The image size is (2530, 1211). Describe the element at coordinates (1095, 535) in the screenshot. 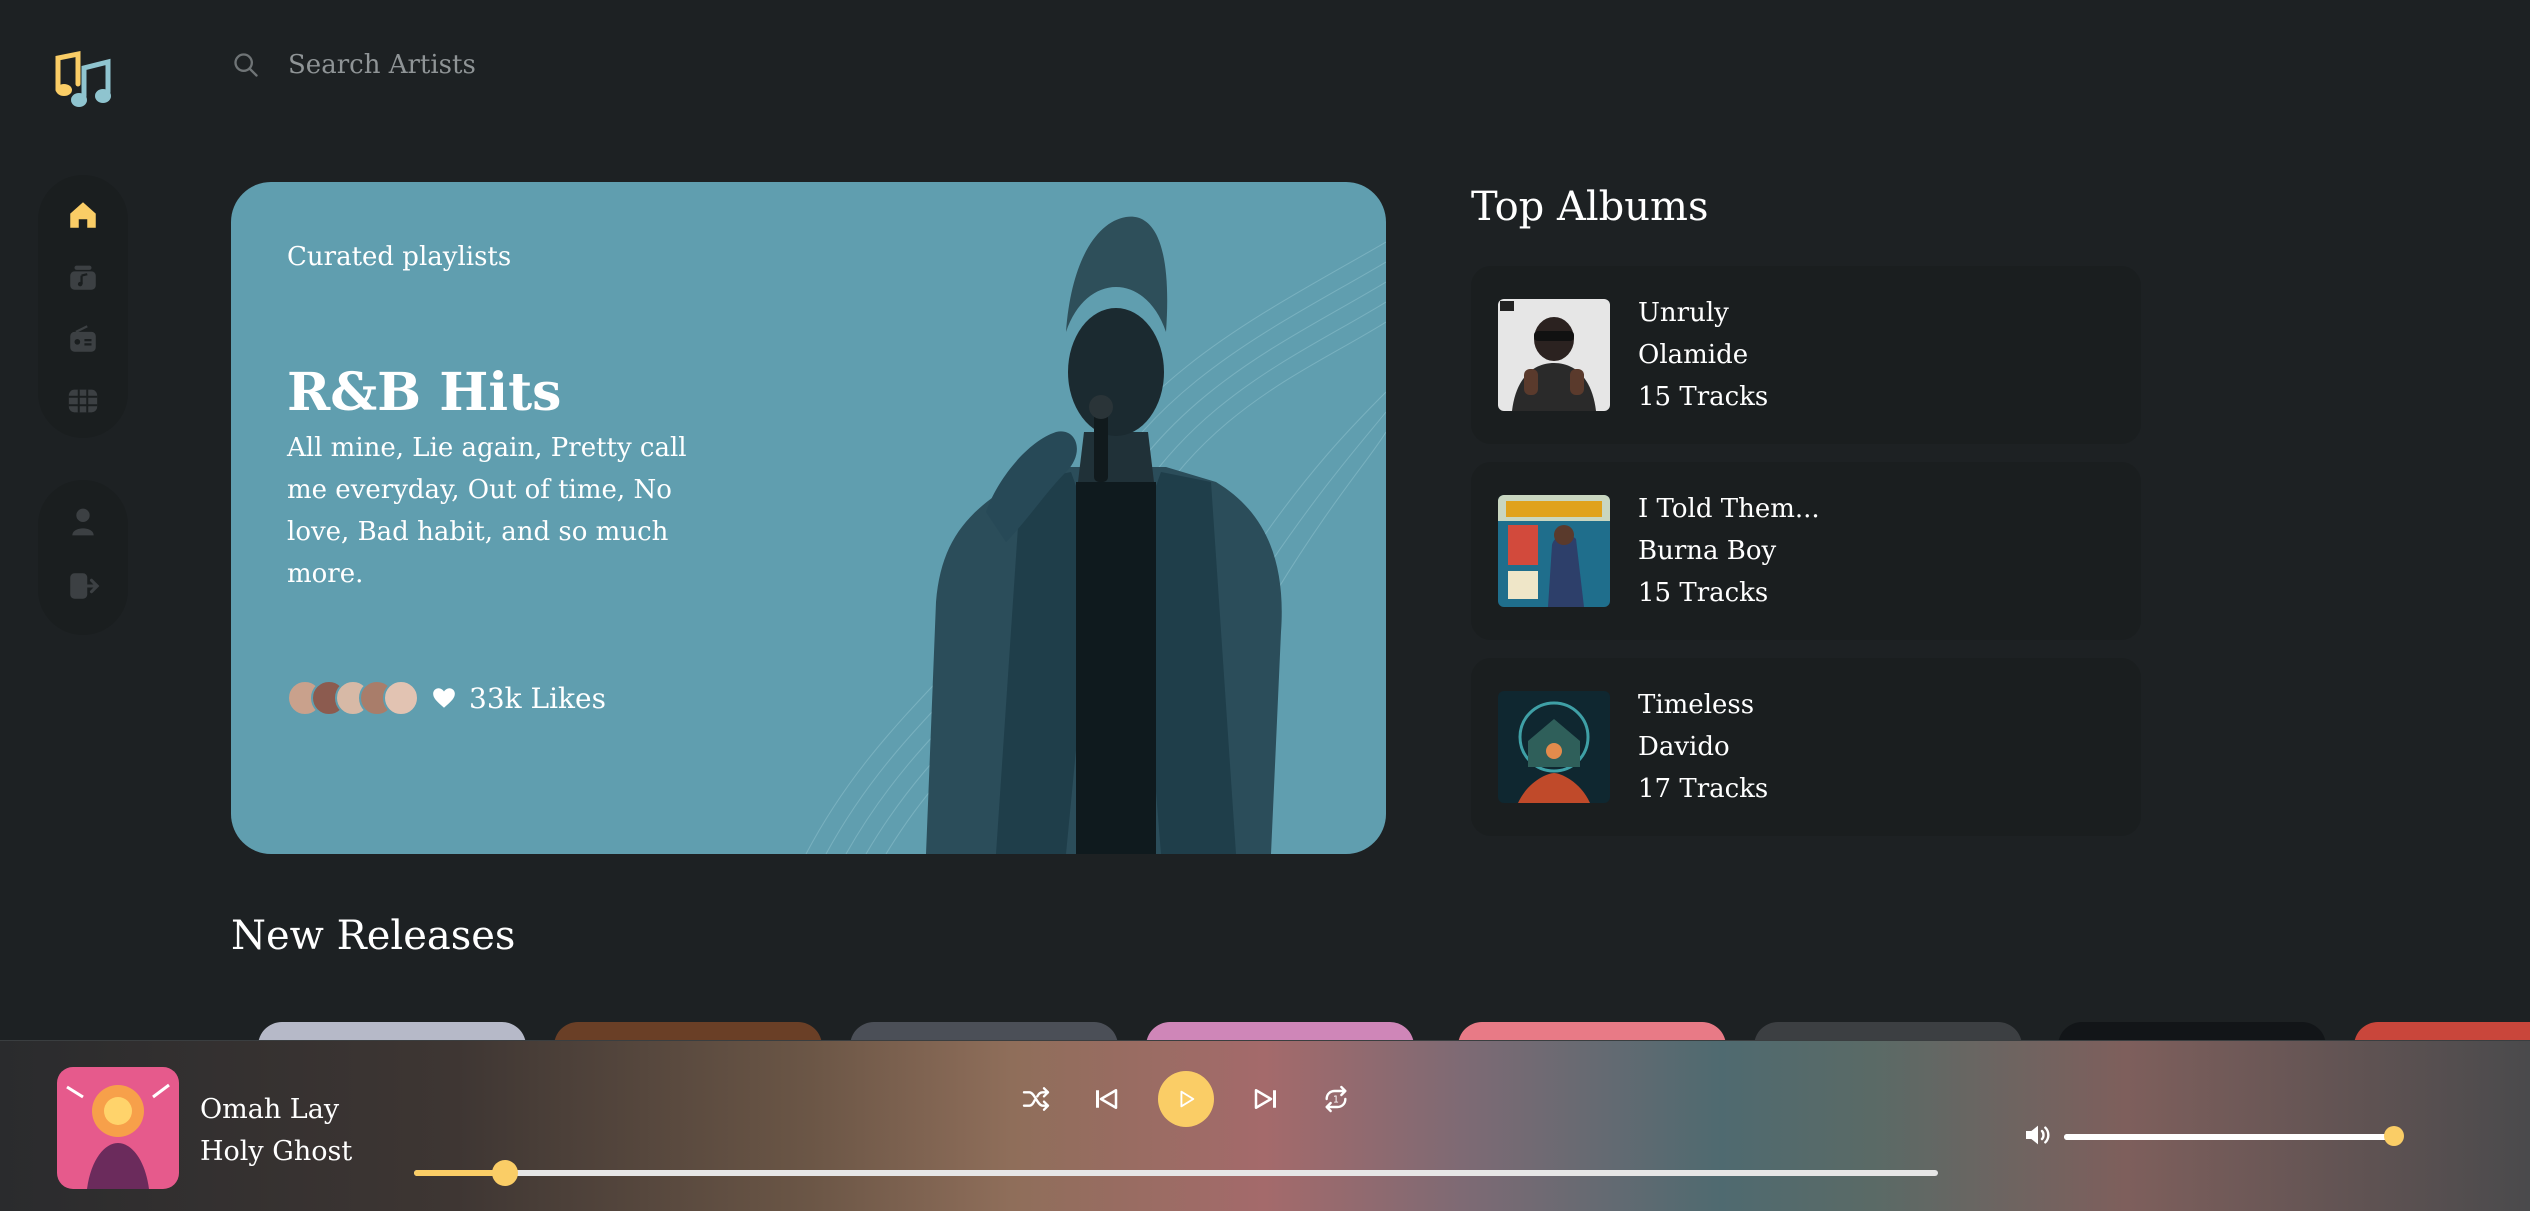

I see `artist-photo` at that location.